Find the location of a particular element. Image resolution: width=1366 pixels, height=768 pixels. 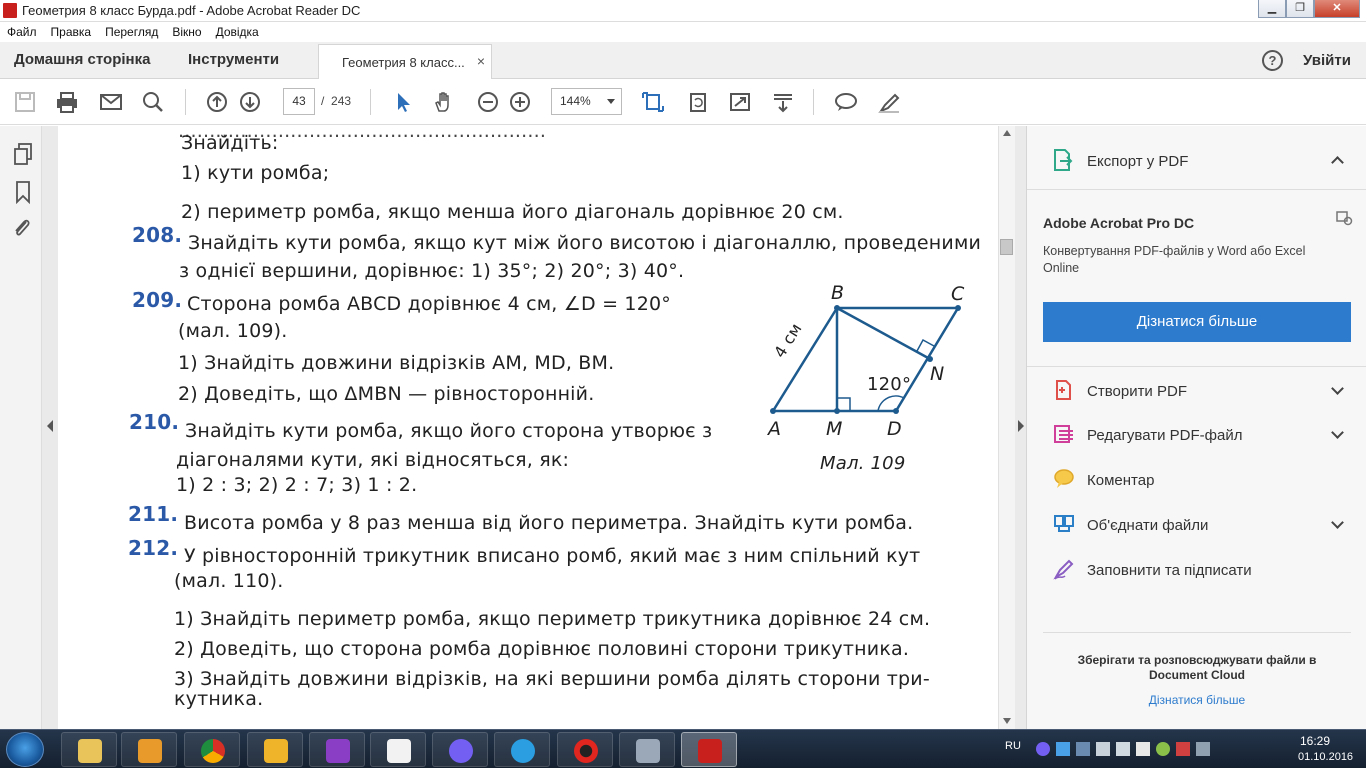

full-screen-icon is located at coordinates (740, 102).